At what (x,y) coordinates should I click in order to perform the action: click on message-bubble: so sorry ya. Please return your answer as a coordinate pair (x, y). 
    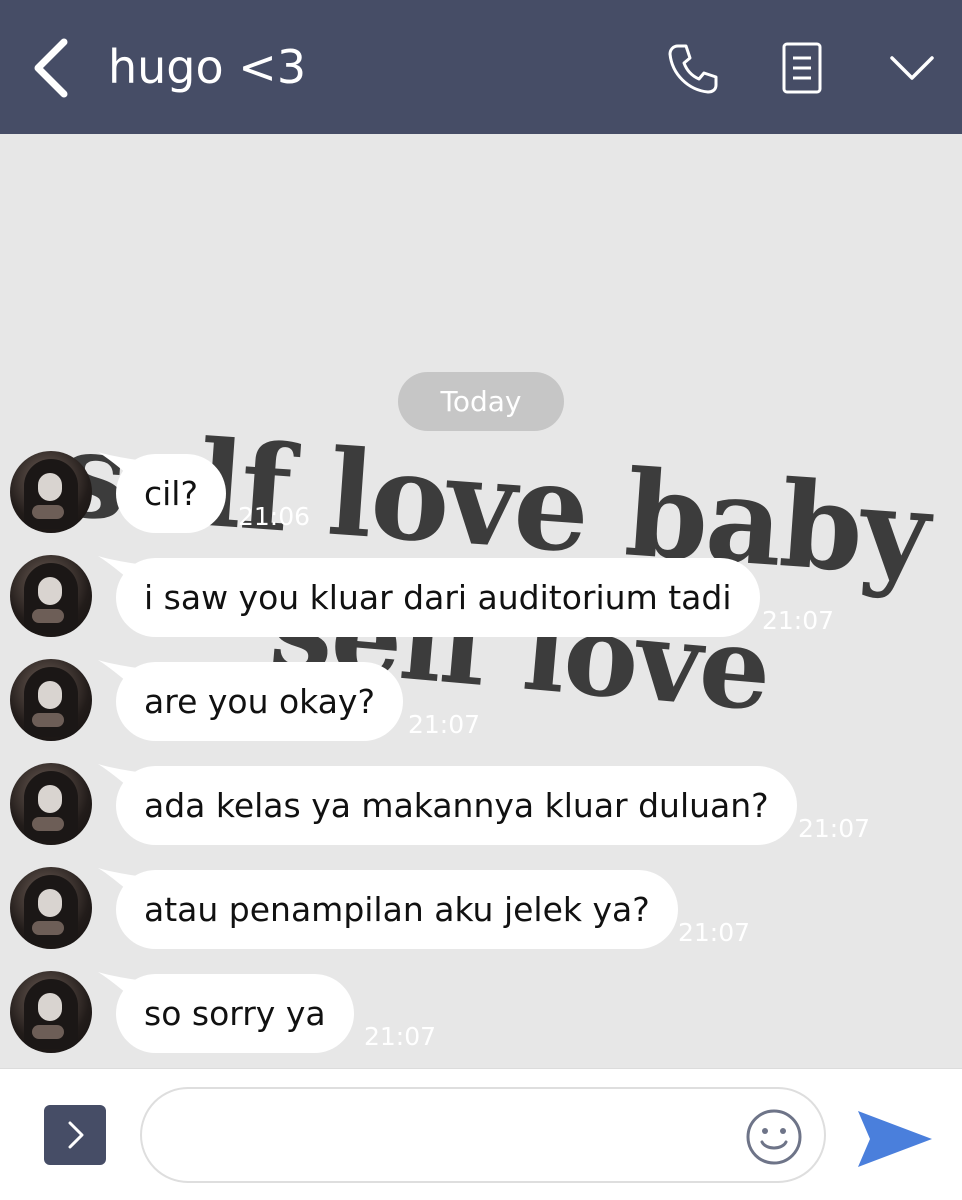
    Looking at the image, I should click on (235, 1013).